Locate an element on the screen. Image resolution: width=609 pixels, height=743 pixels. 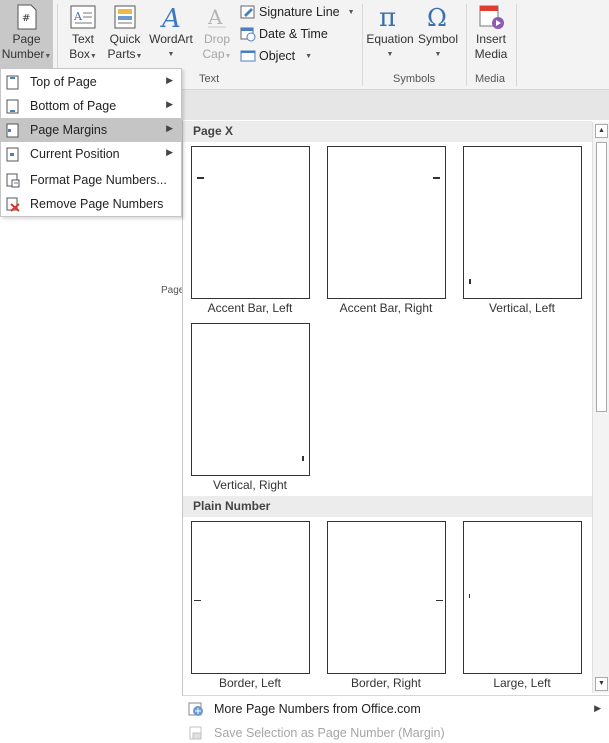
pi-icon: π is located at coordinates (387, 17).